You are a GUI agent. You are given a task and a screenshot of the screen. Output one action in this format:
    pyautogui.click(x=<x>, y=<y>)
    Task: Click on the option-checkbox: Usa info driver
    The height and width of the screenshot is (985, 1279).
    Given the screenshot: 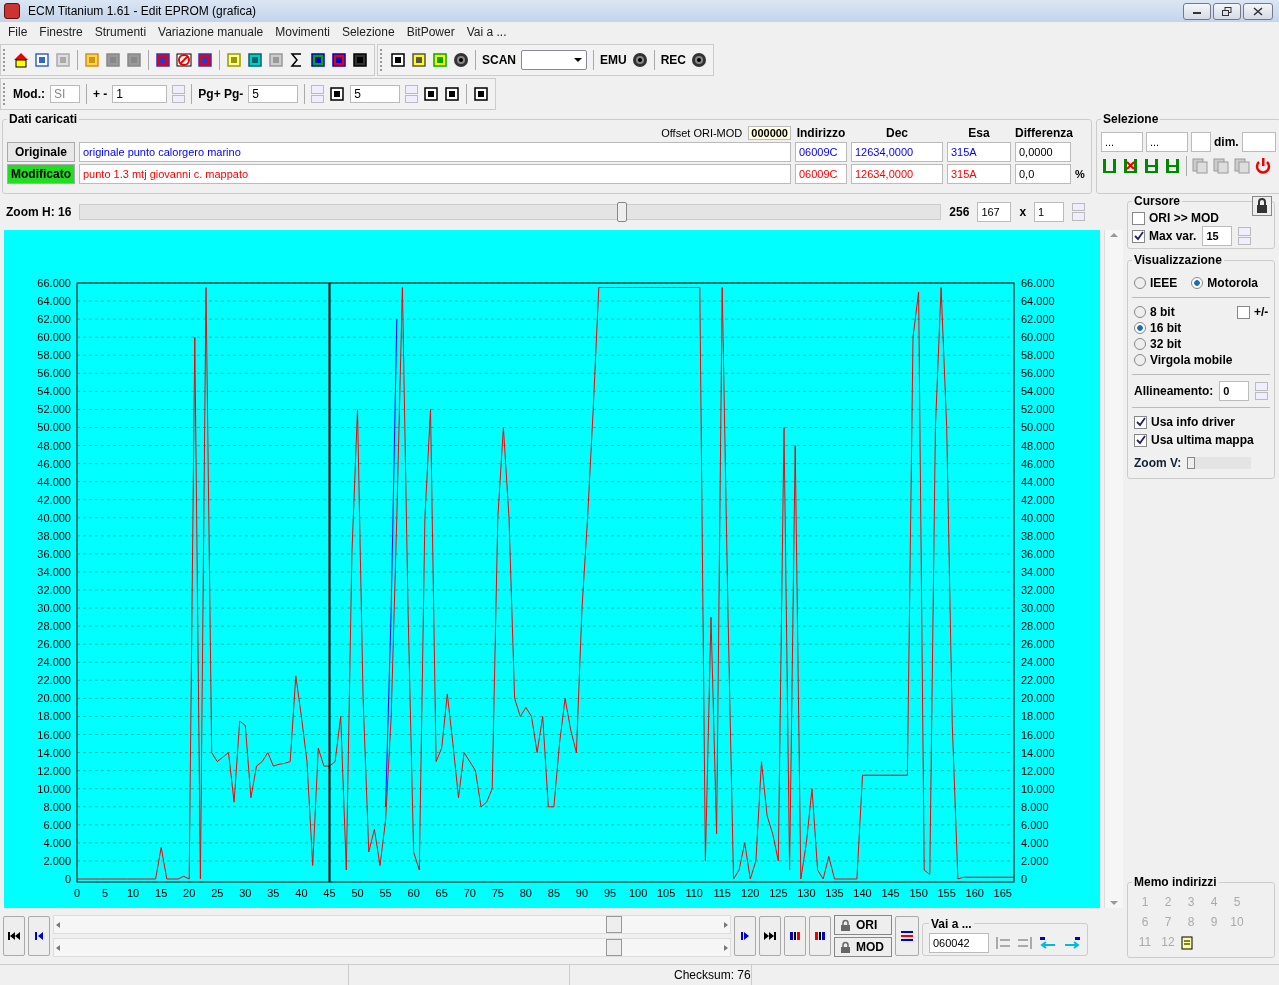 What is the action you would take?
    pyautogui.click(x=1201, y=422)
    